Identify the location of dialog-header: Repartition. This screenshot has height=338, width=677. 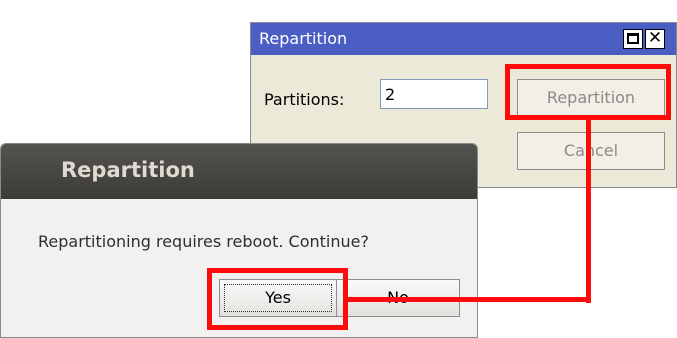
(239, 171).